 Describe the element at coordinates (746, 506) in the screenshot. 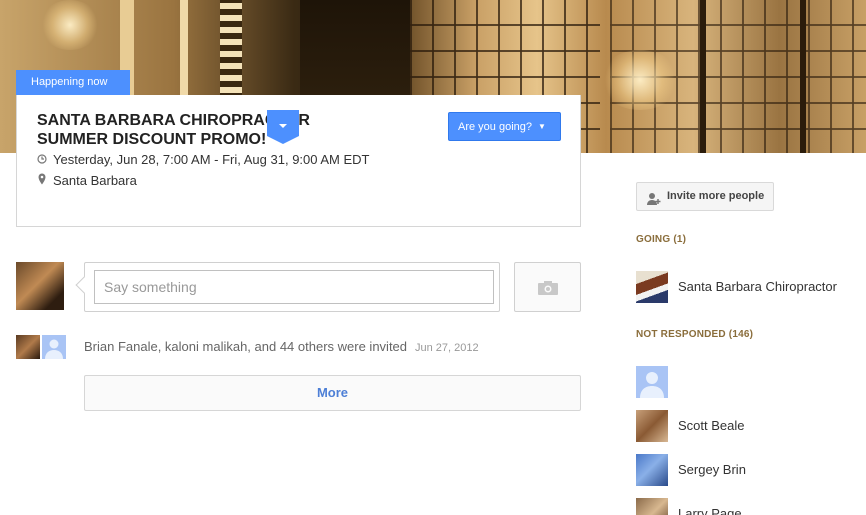

I see `guest-not-responded-item: Larry Page` at that location.